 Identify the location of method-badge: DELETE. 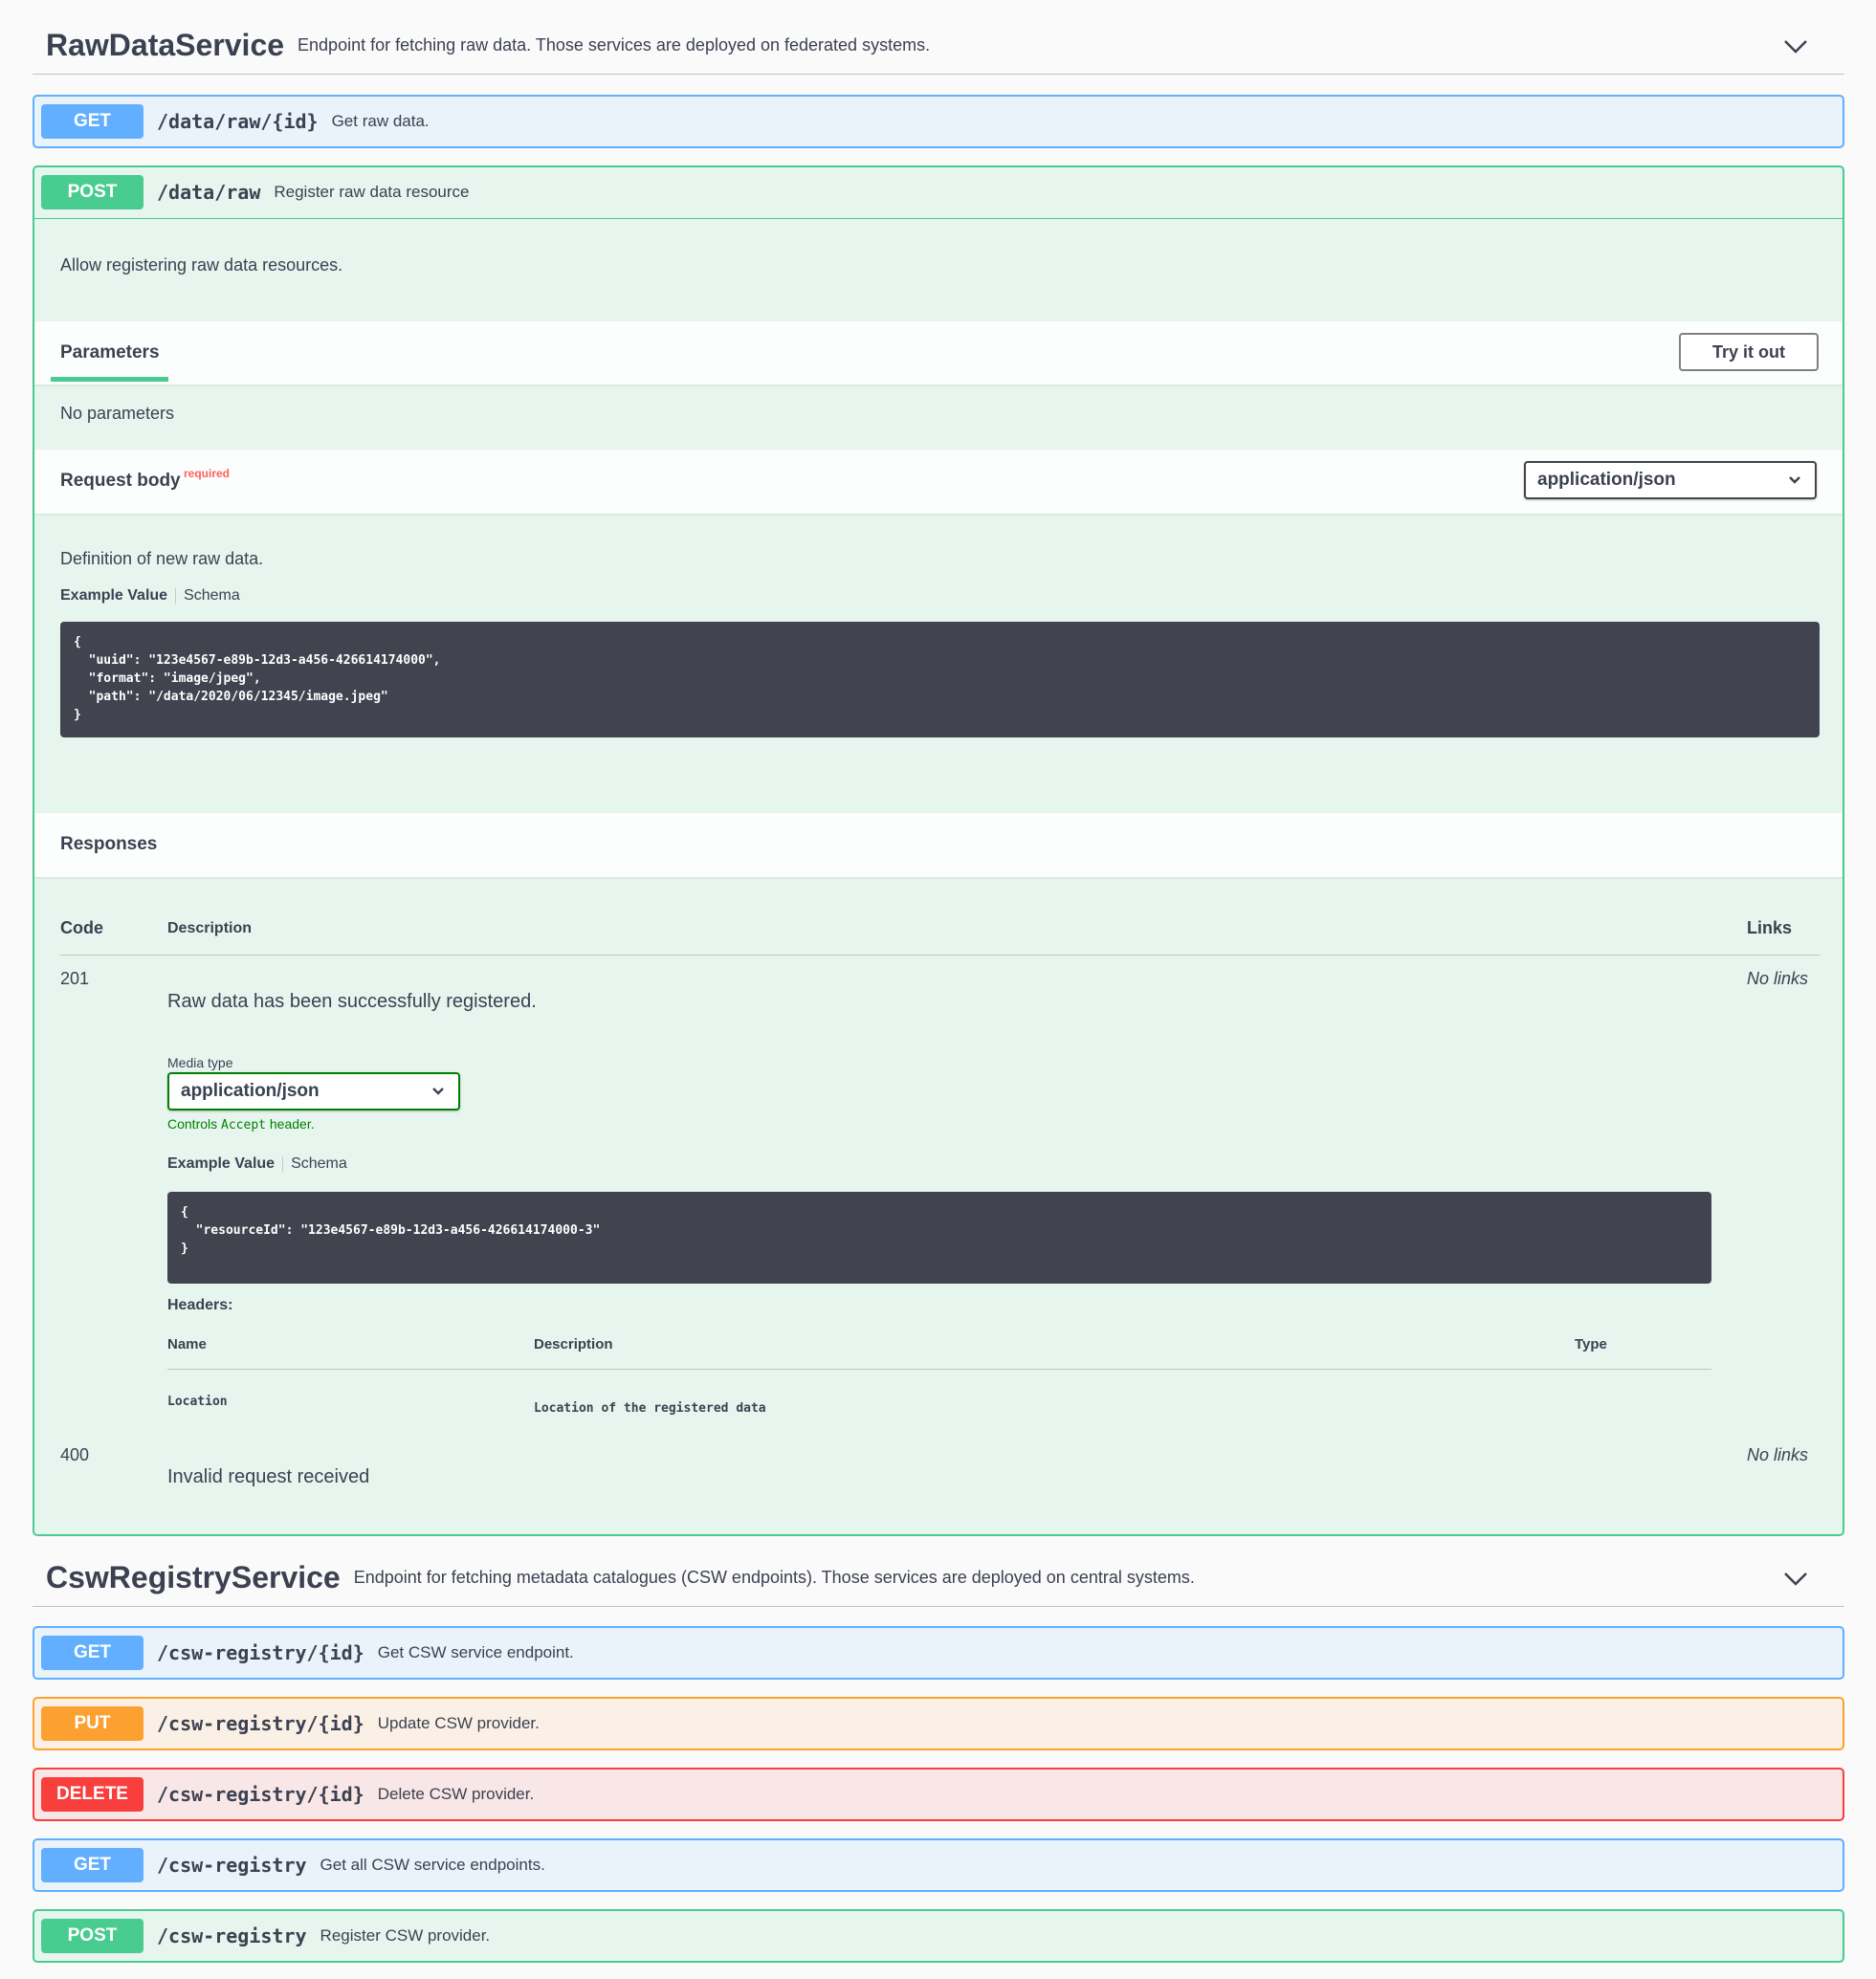
(92, 1794).